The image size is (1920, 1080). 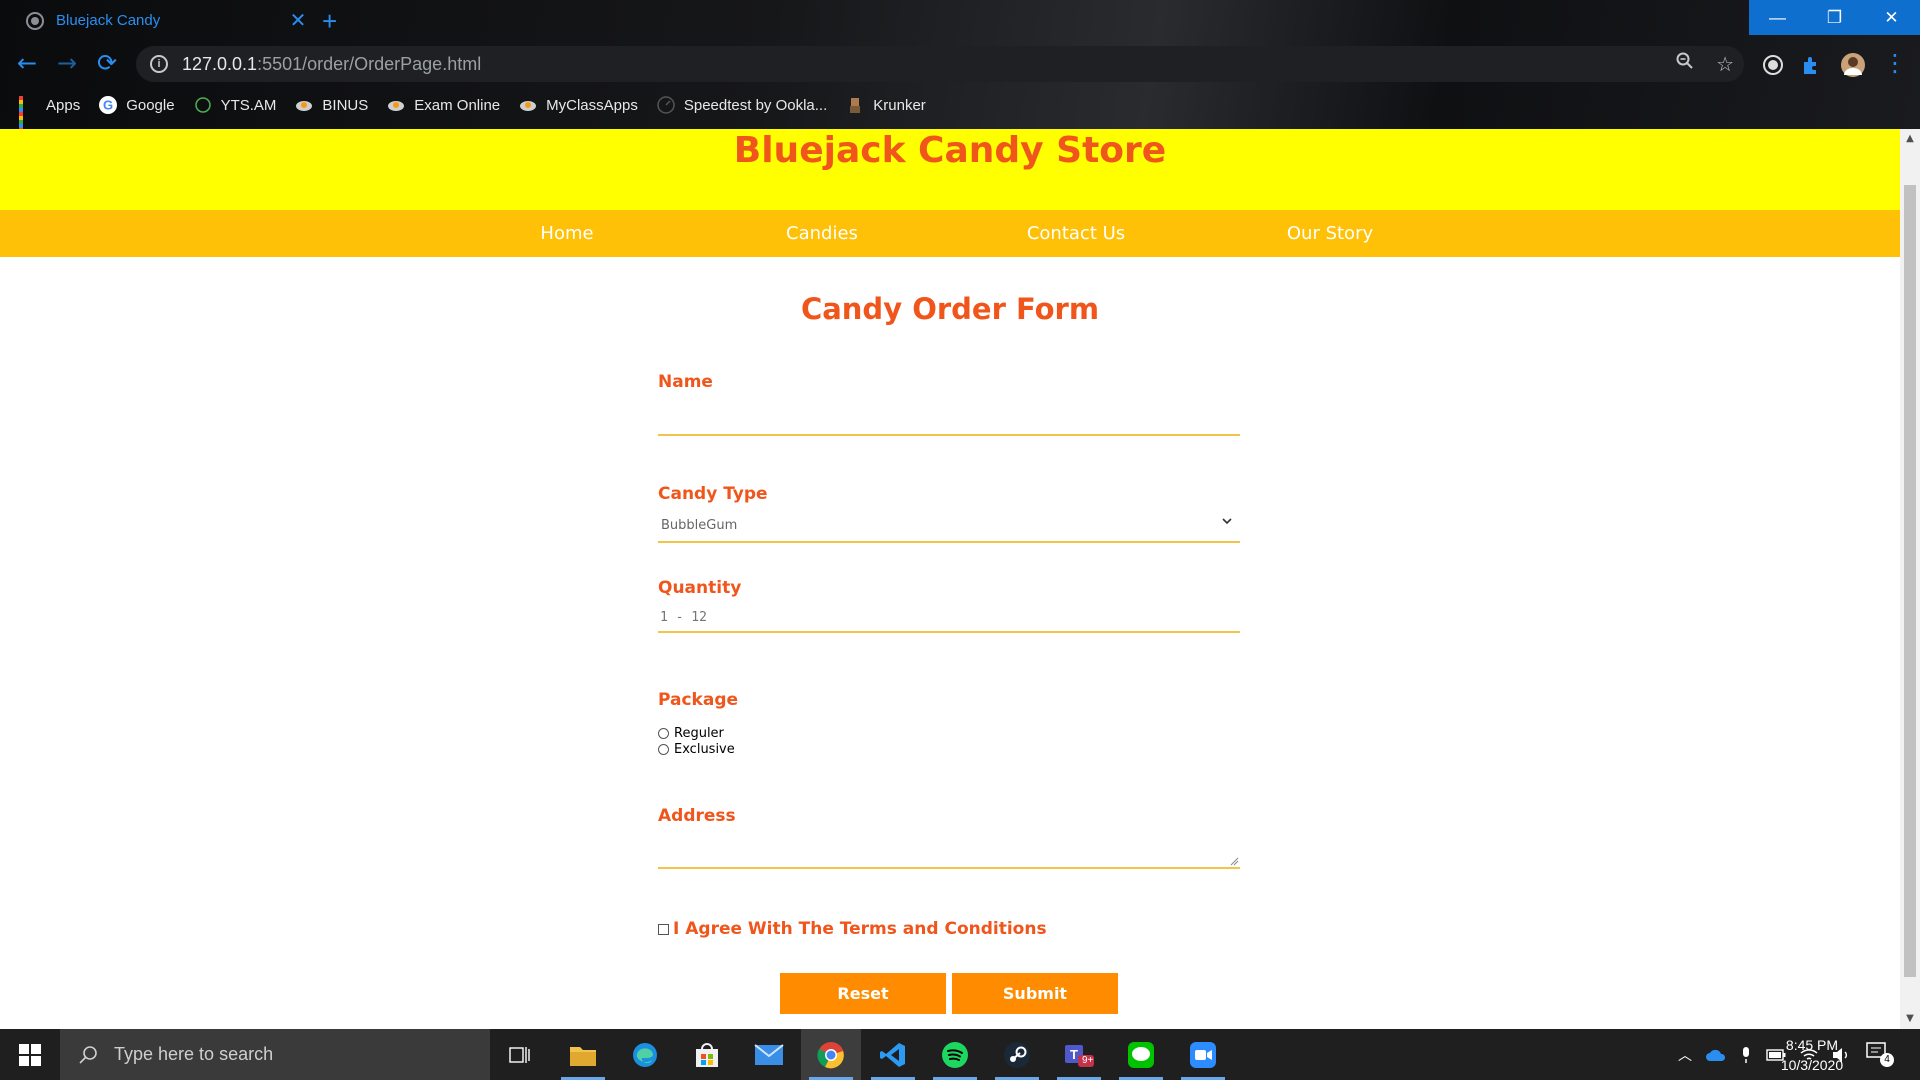 What do you see at coordinates (107, 63) in the screenshot?
I see `reload-icon: ⟳` at bounding box center [107, 63].